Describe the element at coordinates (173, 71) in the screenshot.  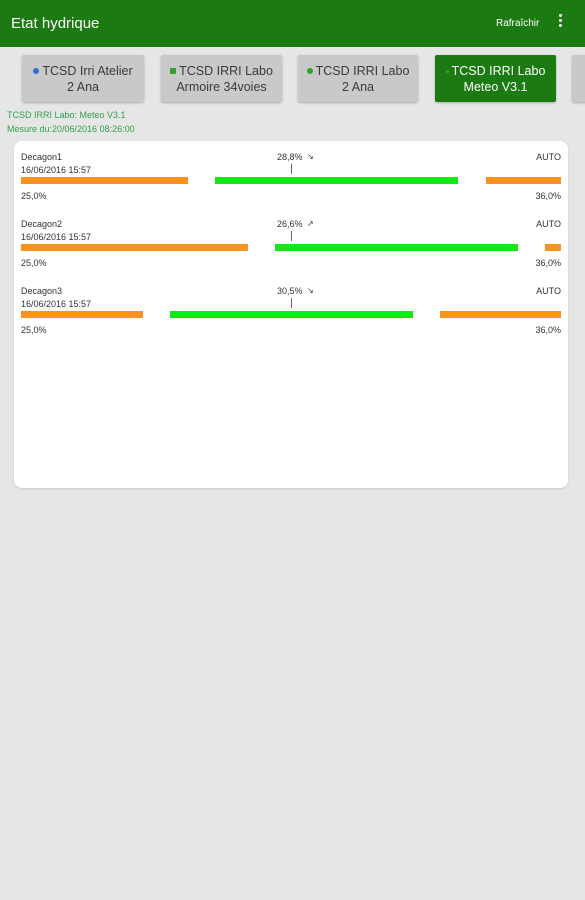
I see `green-square-icon` at that location.